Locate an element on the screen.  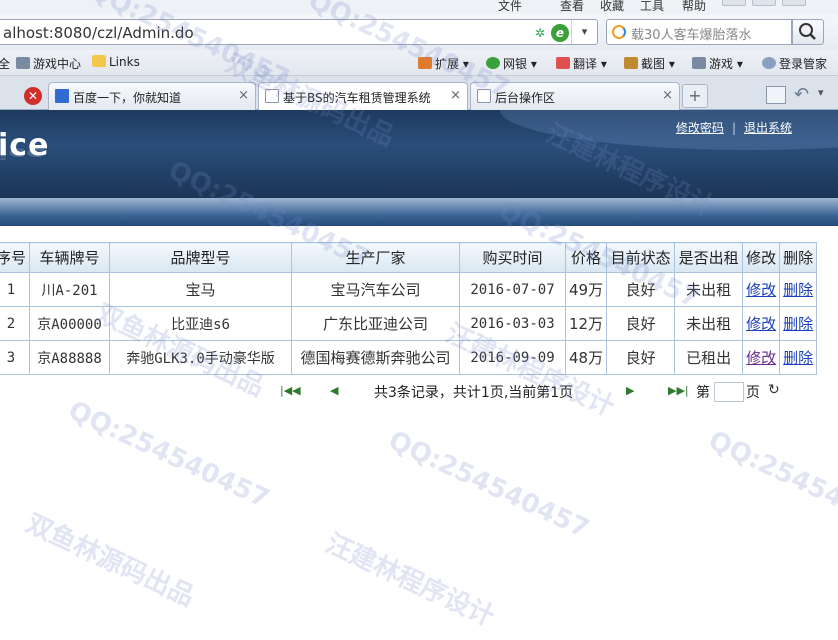
next-page-icon: ▶ is located at coordinates (630, 390).